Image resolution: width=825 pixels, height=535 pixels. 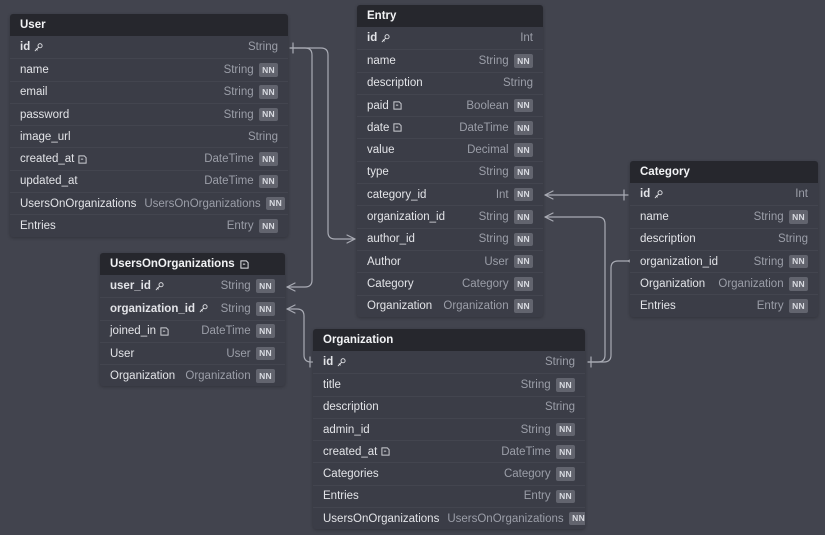 I want to click on table-header-category: Category, so click(x=724, y=172).